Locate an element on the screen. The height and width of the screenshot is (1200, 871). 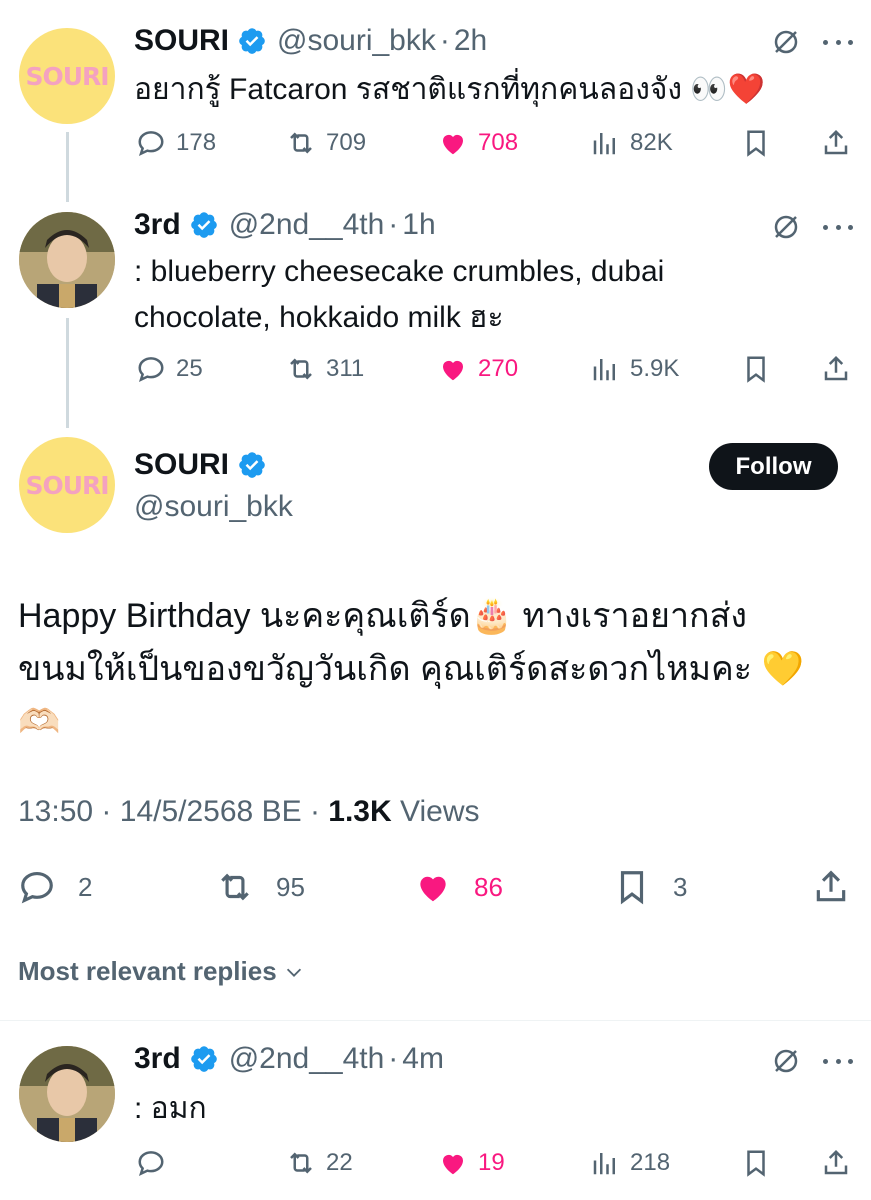
tweet-header: 3rd @2nd__4th · 1h is located at coordinates (285, 225).